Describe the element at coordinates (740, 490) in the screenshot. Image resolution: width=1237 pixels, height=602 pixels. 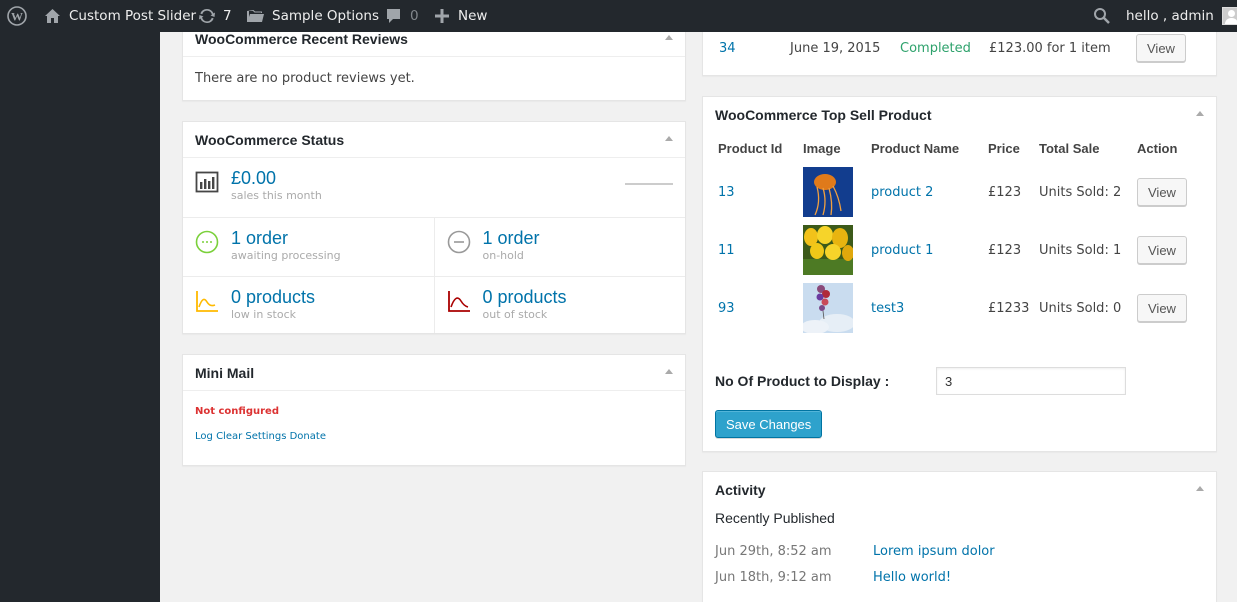
I see `widget-title: Activity` at that location.